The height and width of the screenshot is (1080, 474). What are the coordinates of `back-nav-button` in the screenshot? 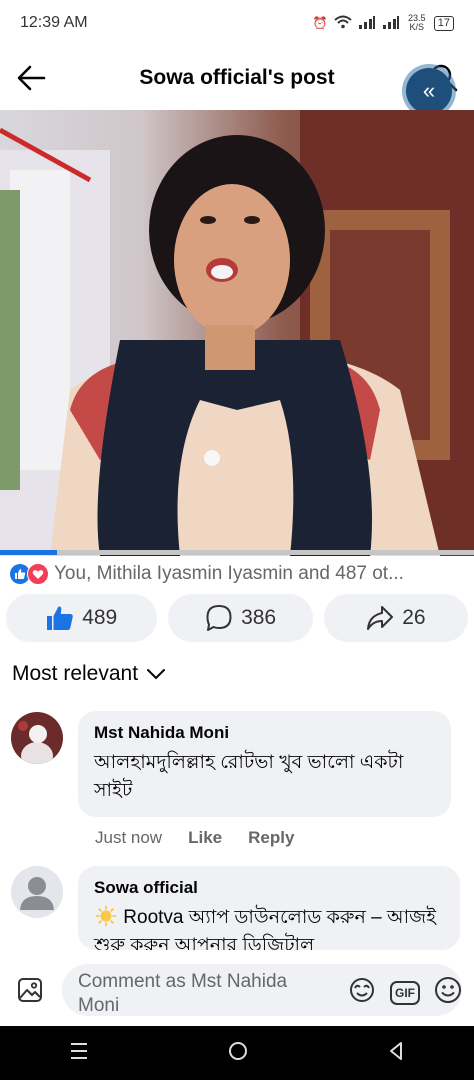 It's located at (396, 1053).